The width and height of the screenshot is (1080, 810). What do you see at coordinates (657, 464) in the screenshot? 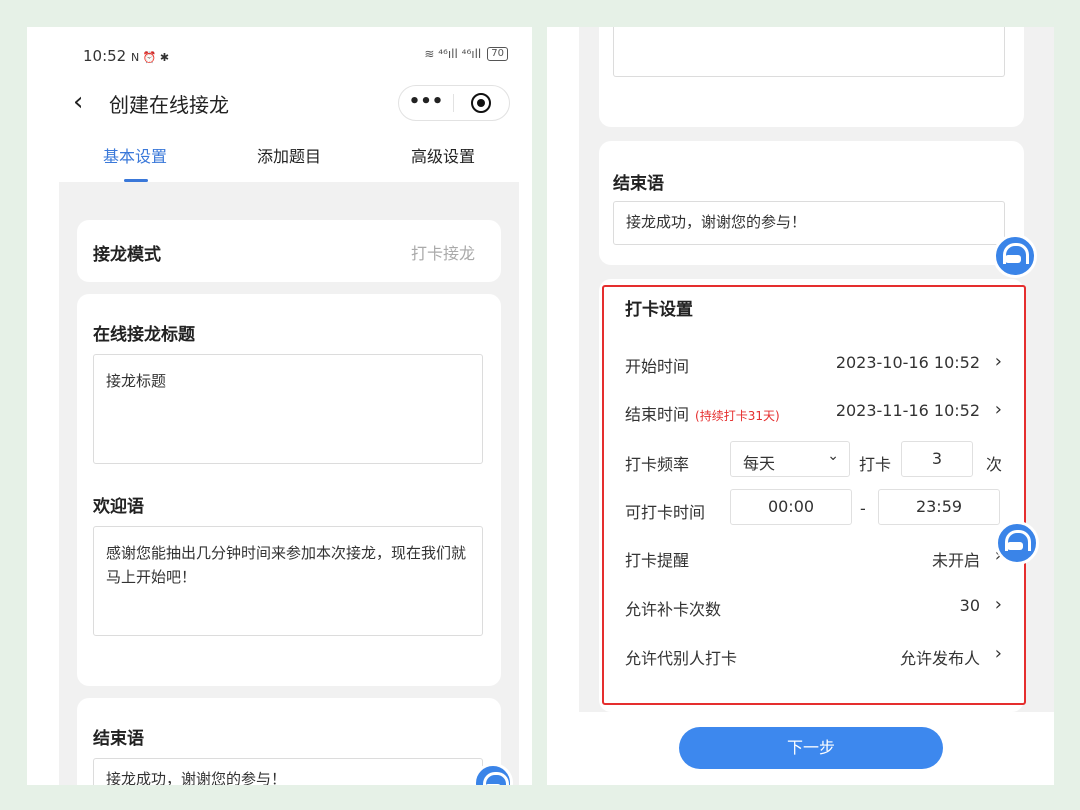
I see `frequency-label: 打卡频率` at bounding box center [657, 464].